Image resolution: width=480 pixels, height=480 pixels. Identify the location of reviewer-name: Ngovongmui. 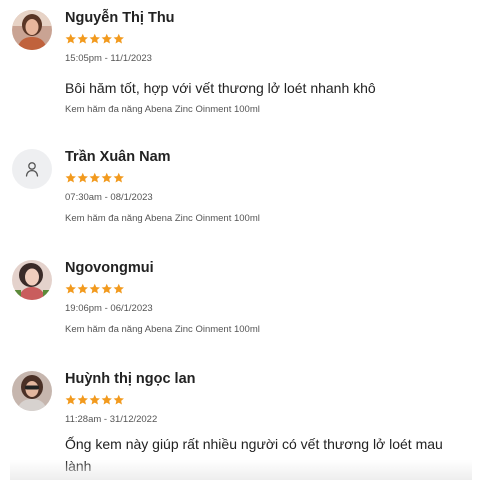
(109, 268).